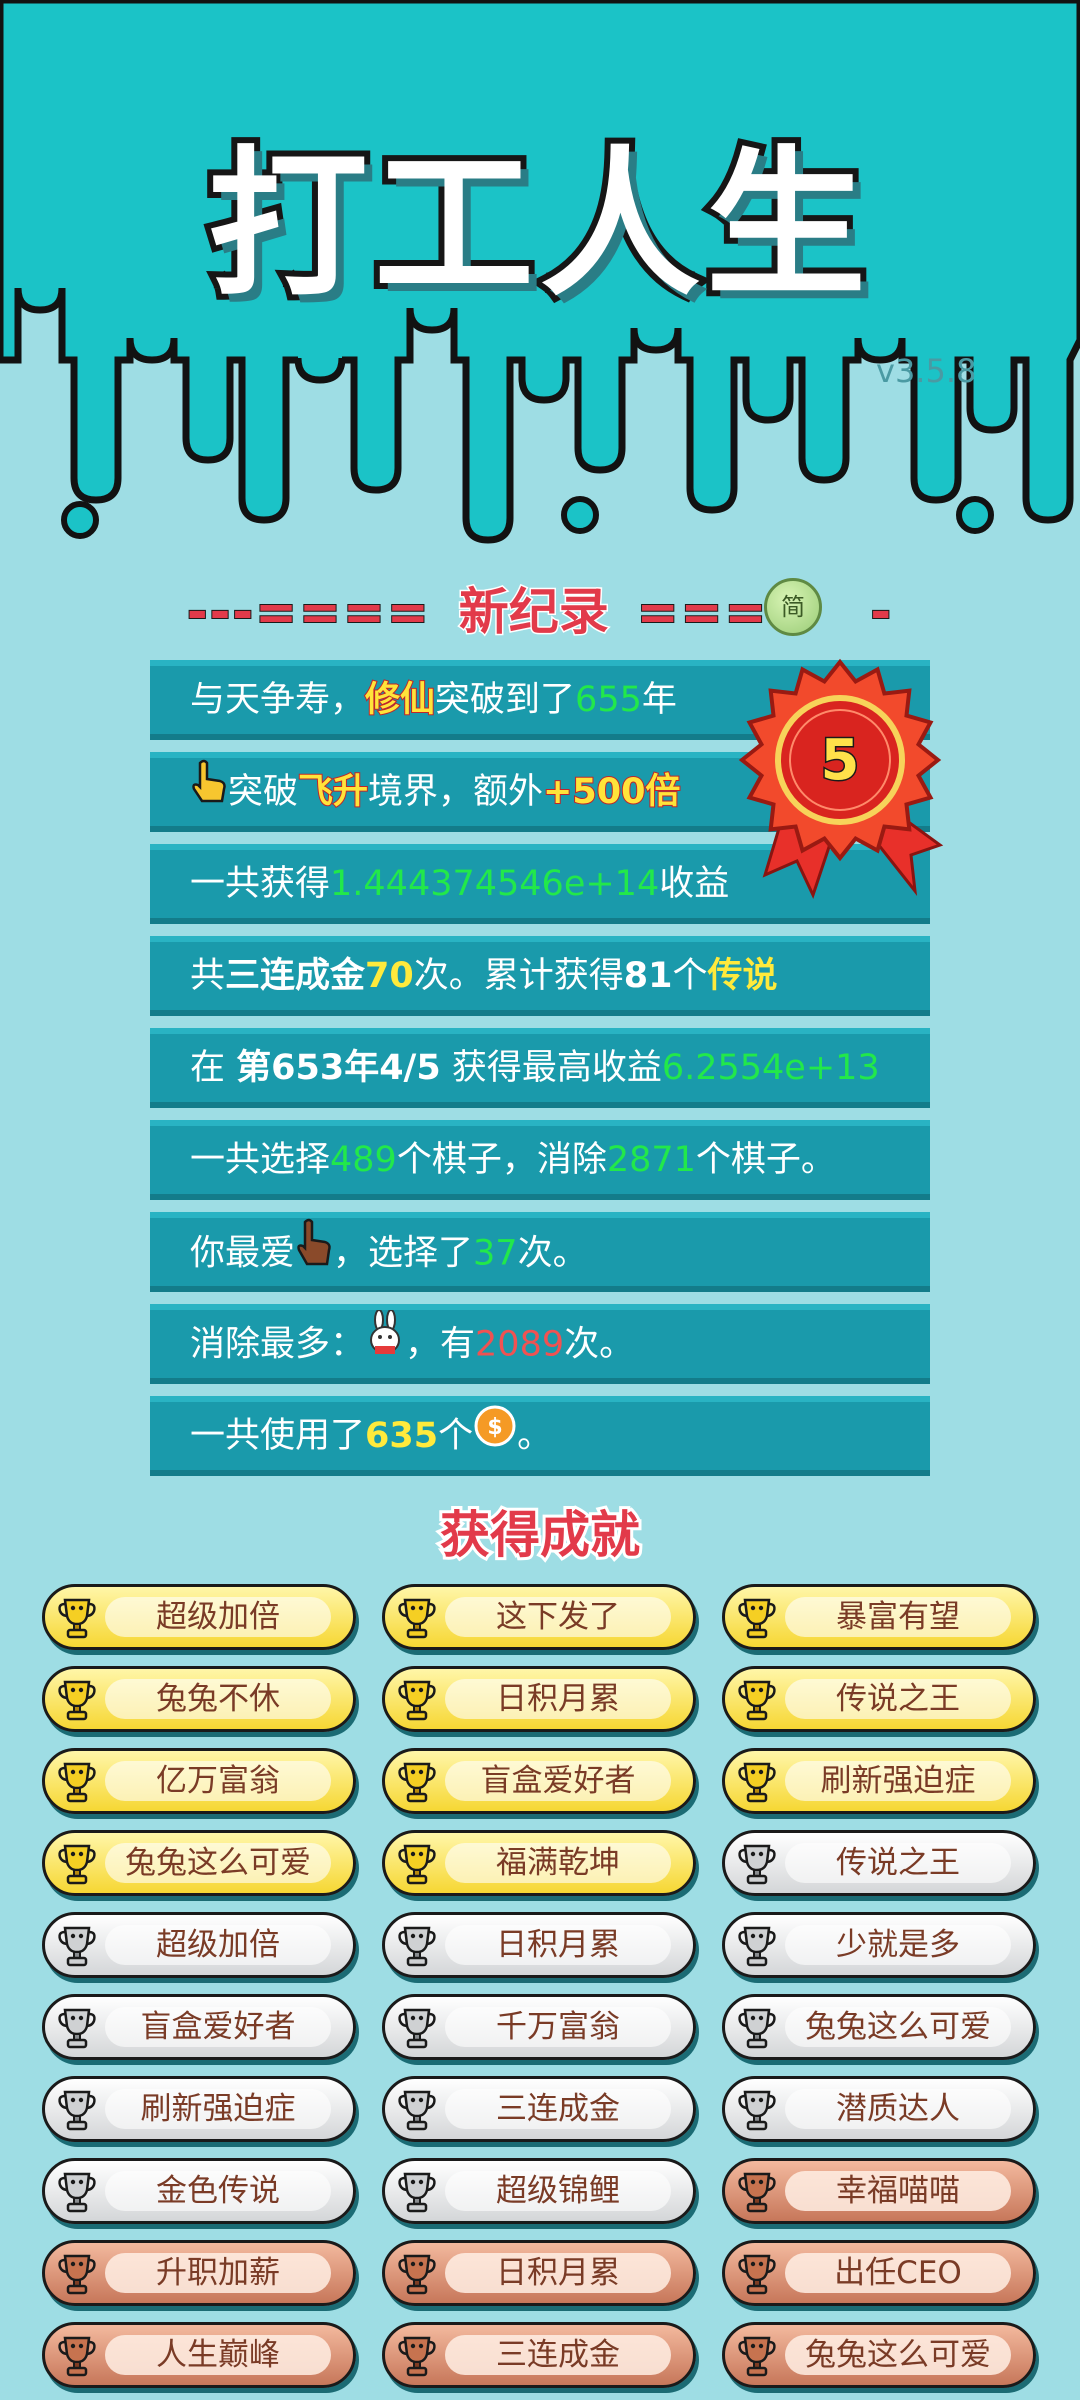 The width and height of the screenshot is (1080, 2400). What do you see at coordinates (558, 1617) in the screenshot?
I see `achievement-label: 这下发了` at bounding box center [558, 1617].